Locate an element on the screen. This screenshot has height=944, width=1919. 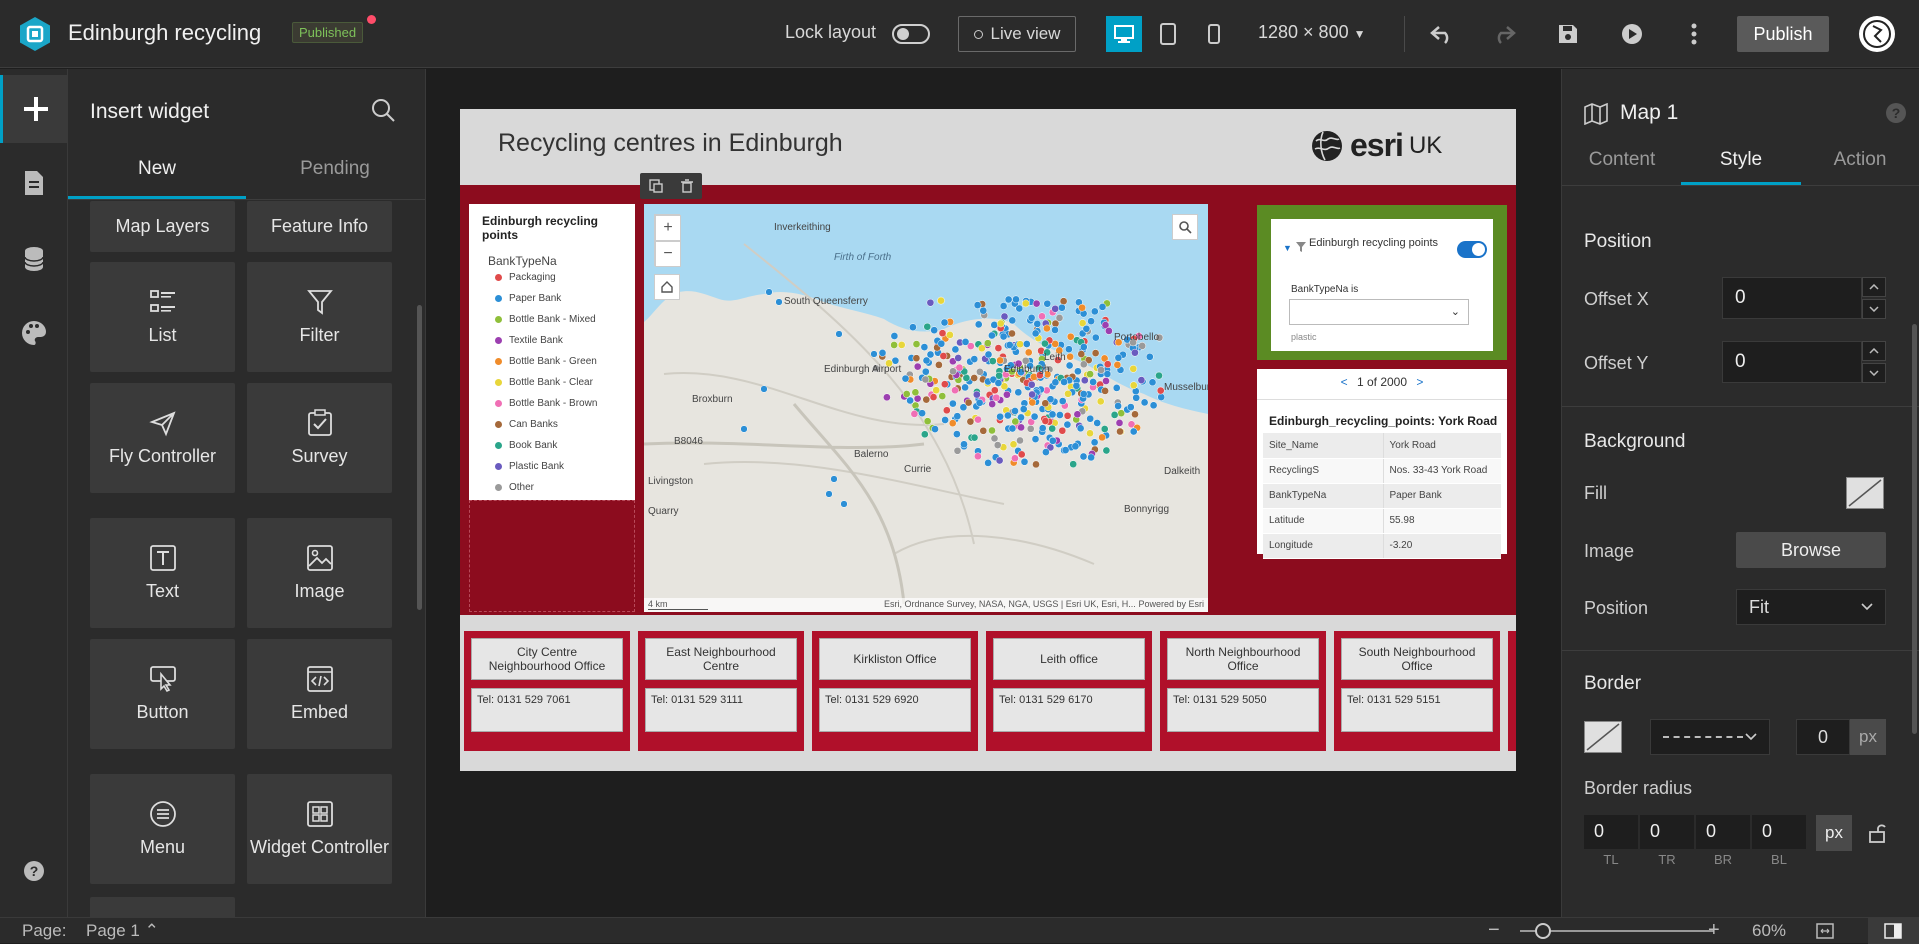
rail-help-button: ? is located at coordinates (34, 871).